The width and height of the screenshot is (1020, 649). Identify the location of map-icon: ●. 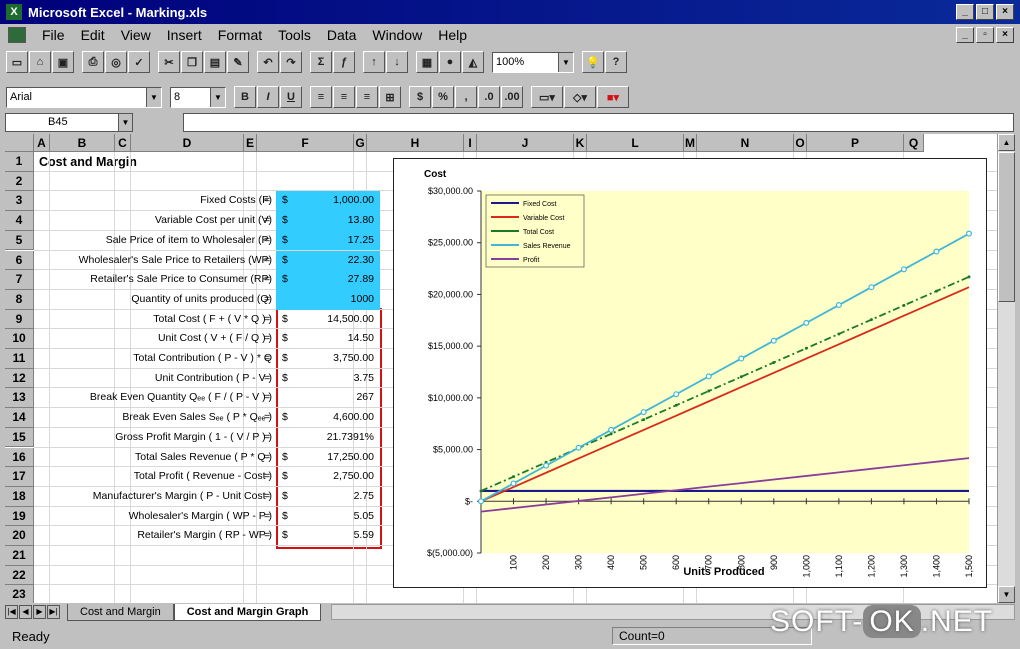
(450, 62).